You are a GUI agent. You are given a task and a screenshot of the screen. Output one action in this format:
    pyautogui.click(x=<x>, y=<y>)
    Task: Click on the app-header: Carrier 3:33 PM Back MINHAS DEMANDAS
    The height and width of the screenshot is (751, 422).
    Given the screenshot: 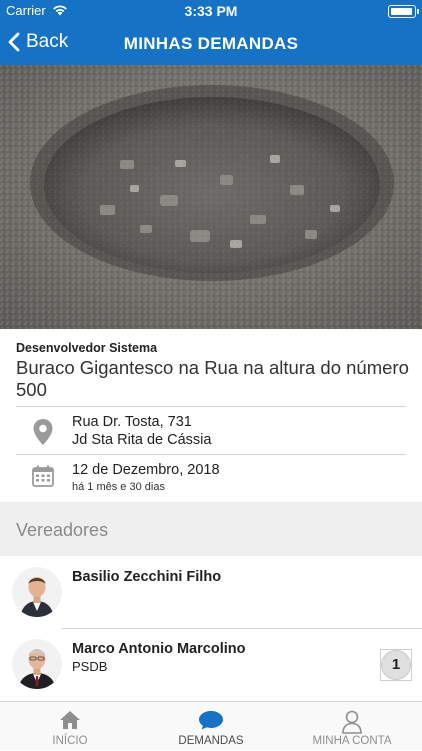 What is the action you would take?
    pyautogui.click(x=211, y=32)
    